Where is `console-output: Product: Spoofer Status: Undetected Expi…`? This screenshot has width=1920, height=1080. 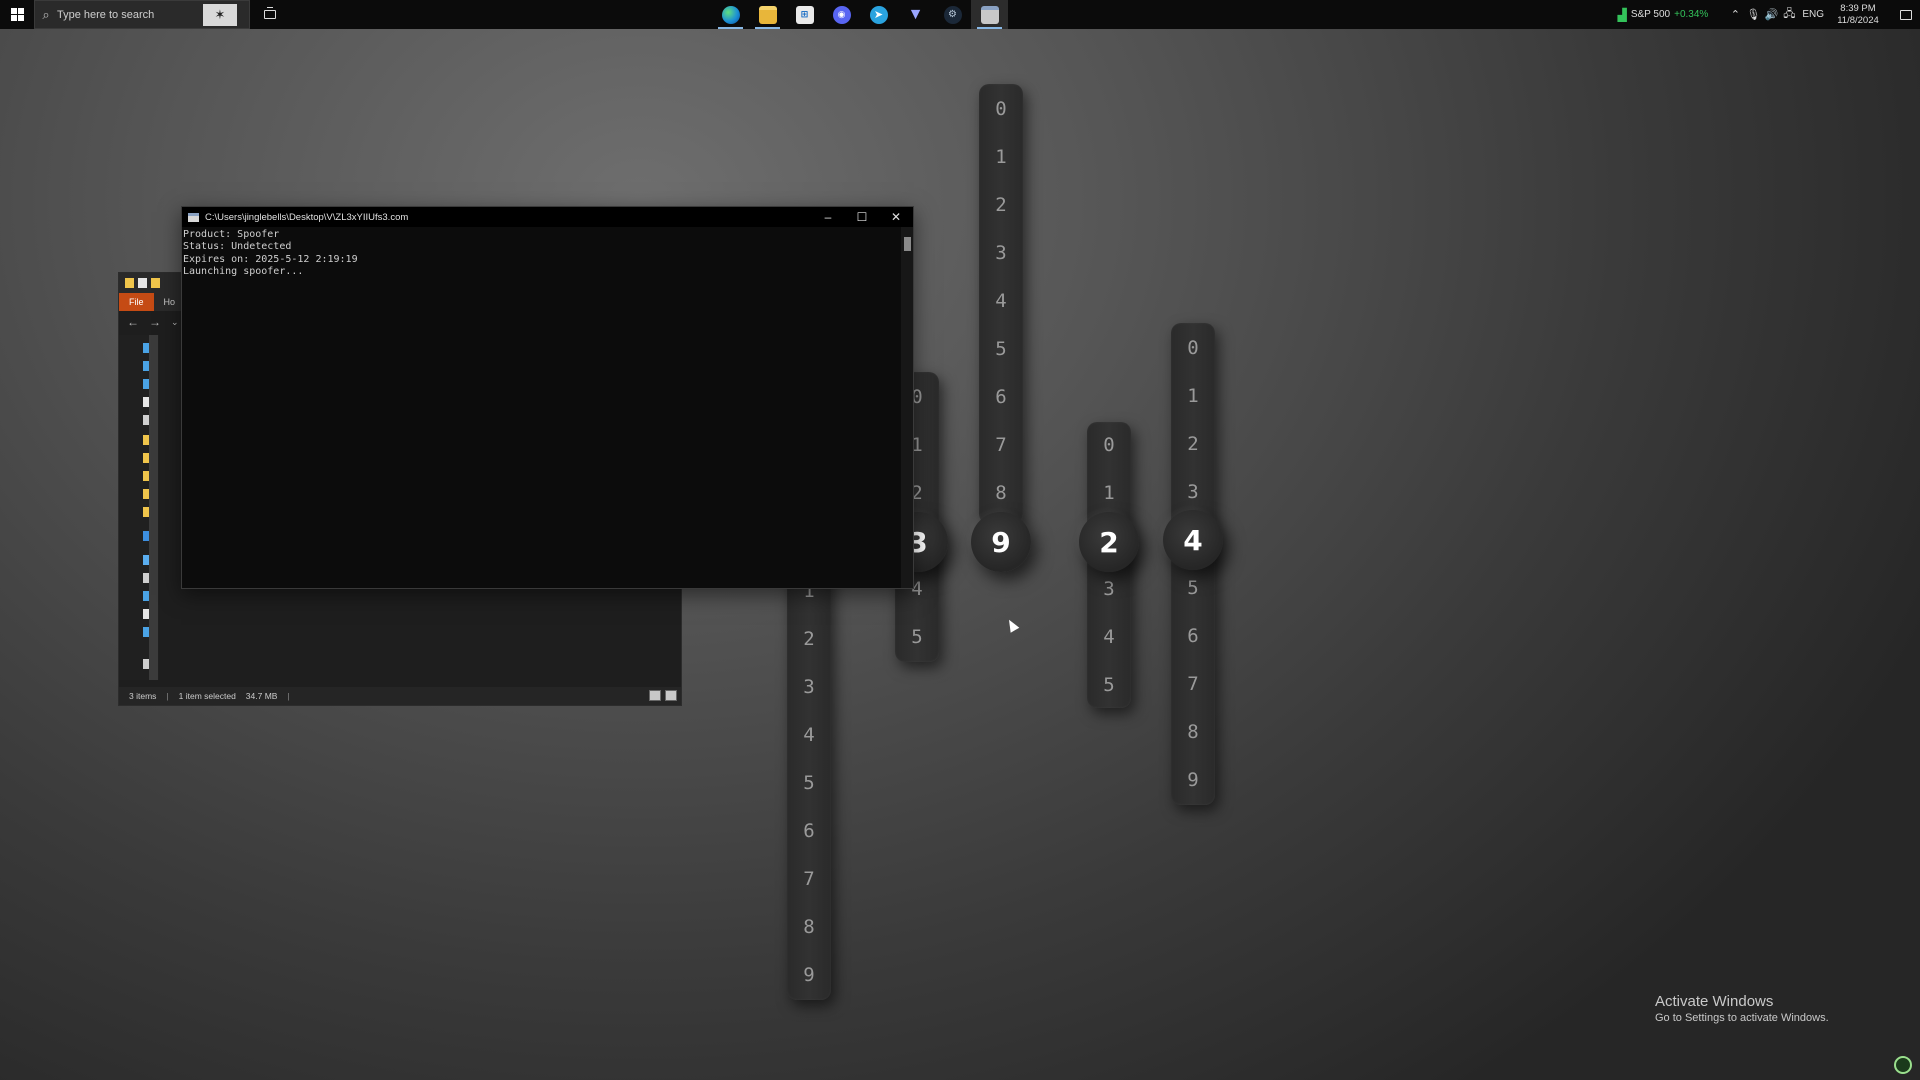
console-output: Product: Spoofer Status: Undetected Expi… is located at coordinates (541, 407).